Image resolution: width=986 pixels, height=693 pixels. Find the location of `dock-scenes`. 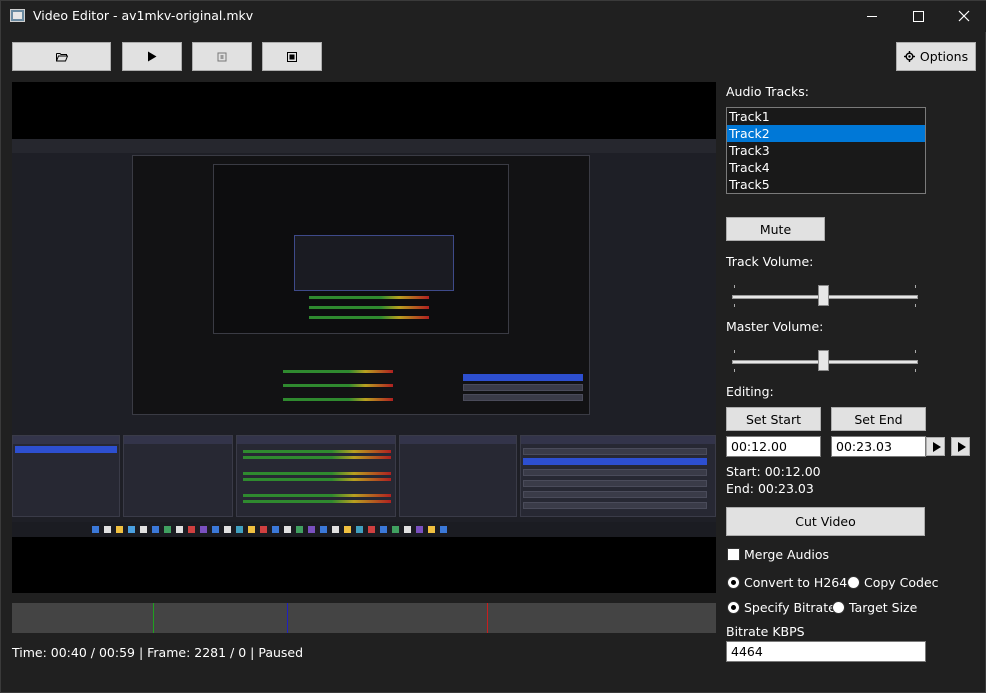

dock-scenes is located at coordinates (66, 476).